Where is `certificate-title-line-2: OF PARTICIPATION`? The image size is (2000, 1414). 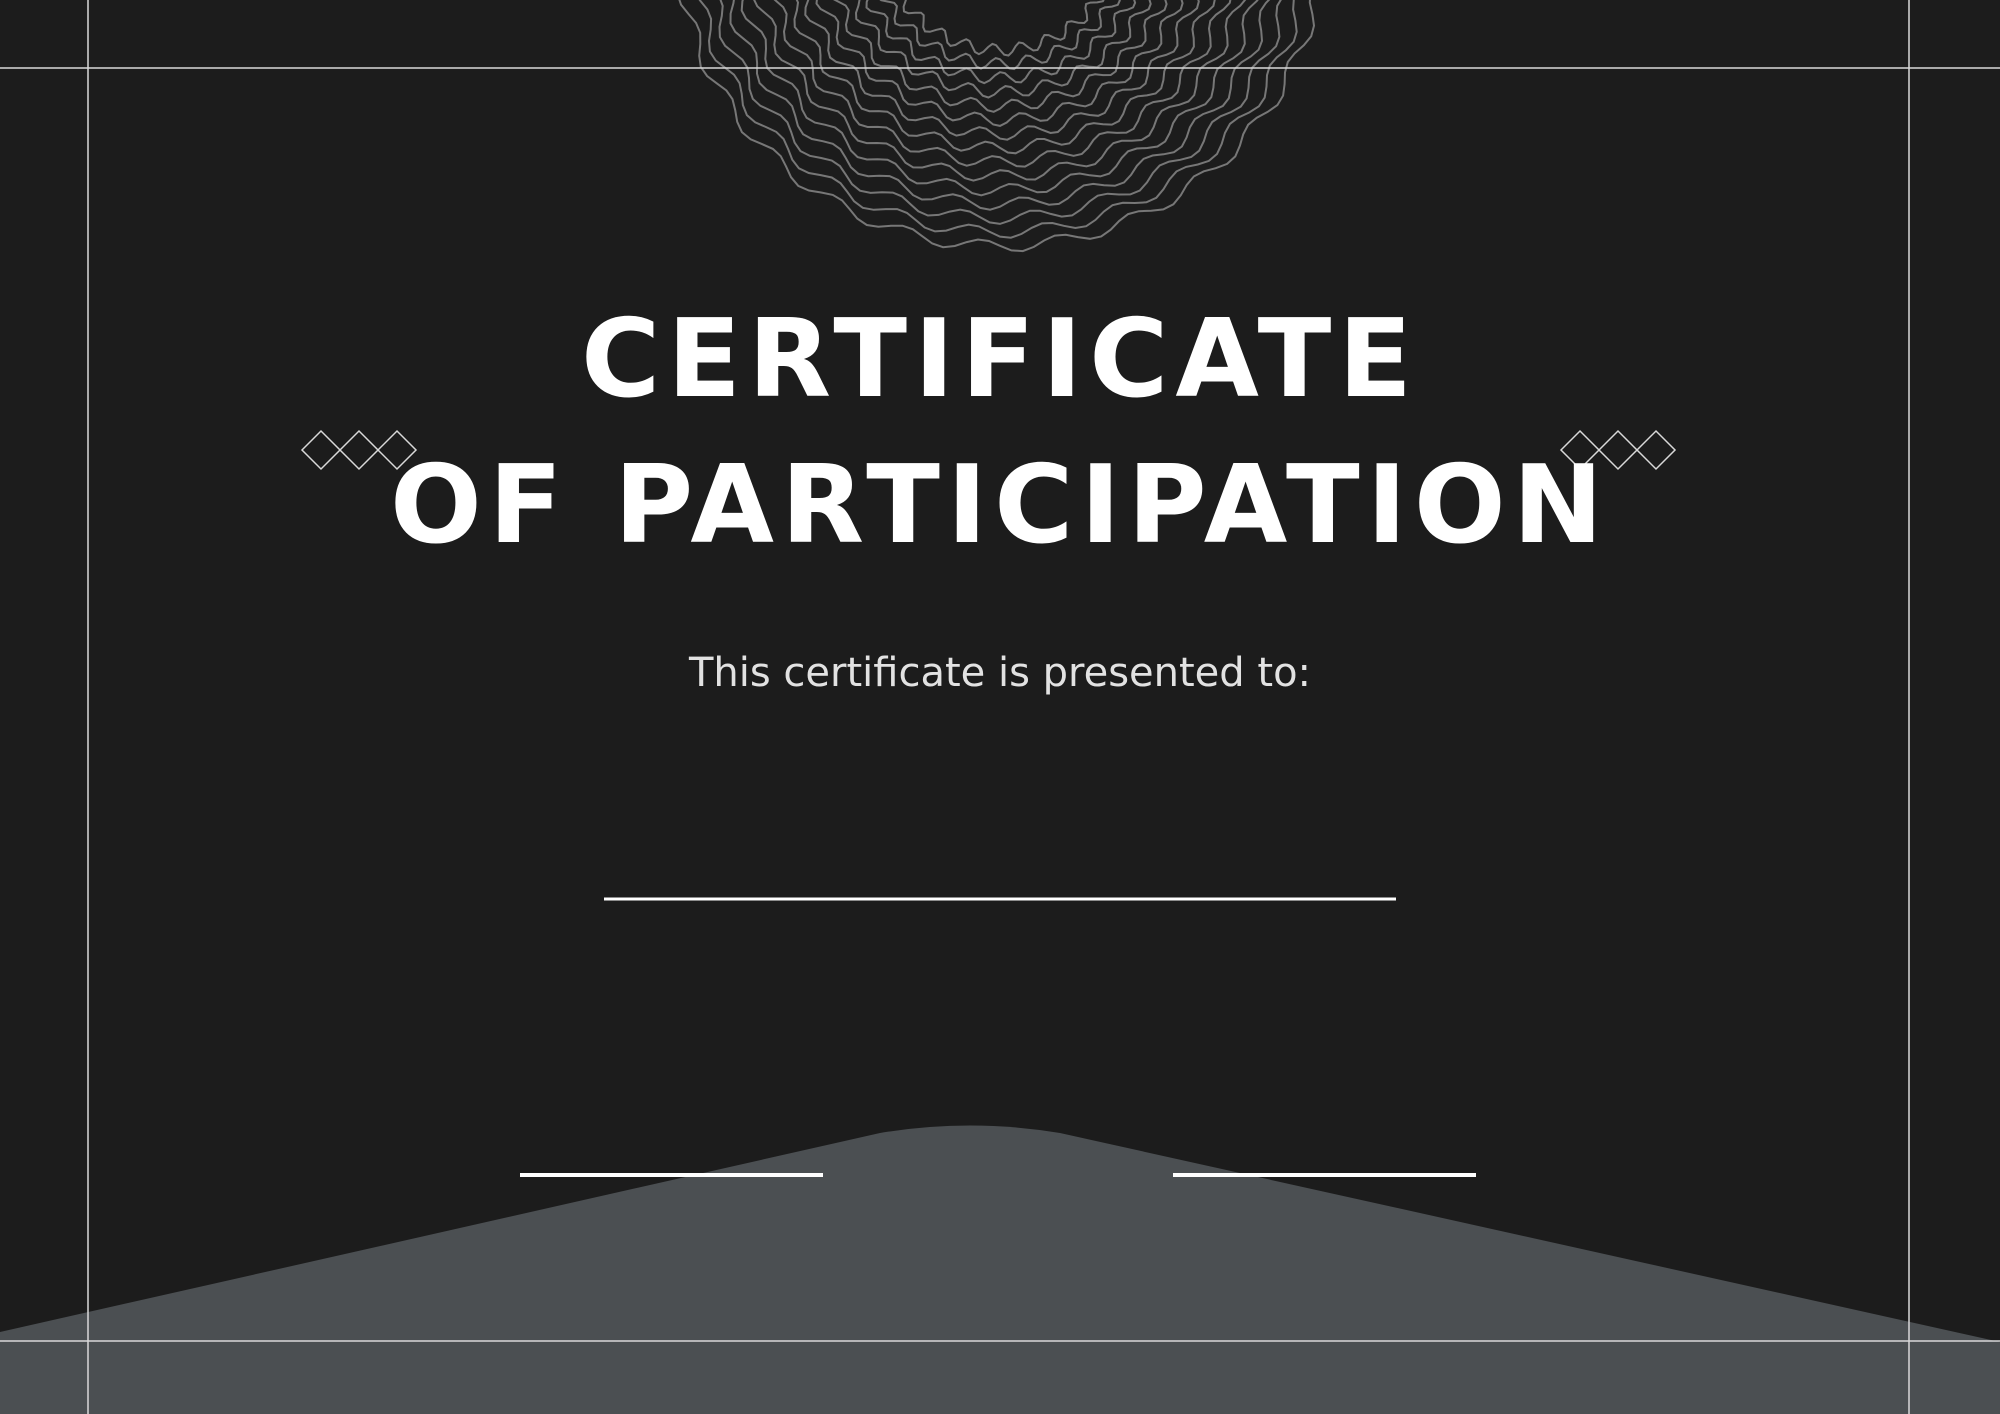
certificate-title-line-2: OF PARTICIPATION is located at coordinates (1000, 505).